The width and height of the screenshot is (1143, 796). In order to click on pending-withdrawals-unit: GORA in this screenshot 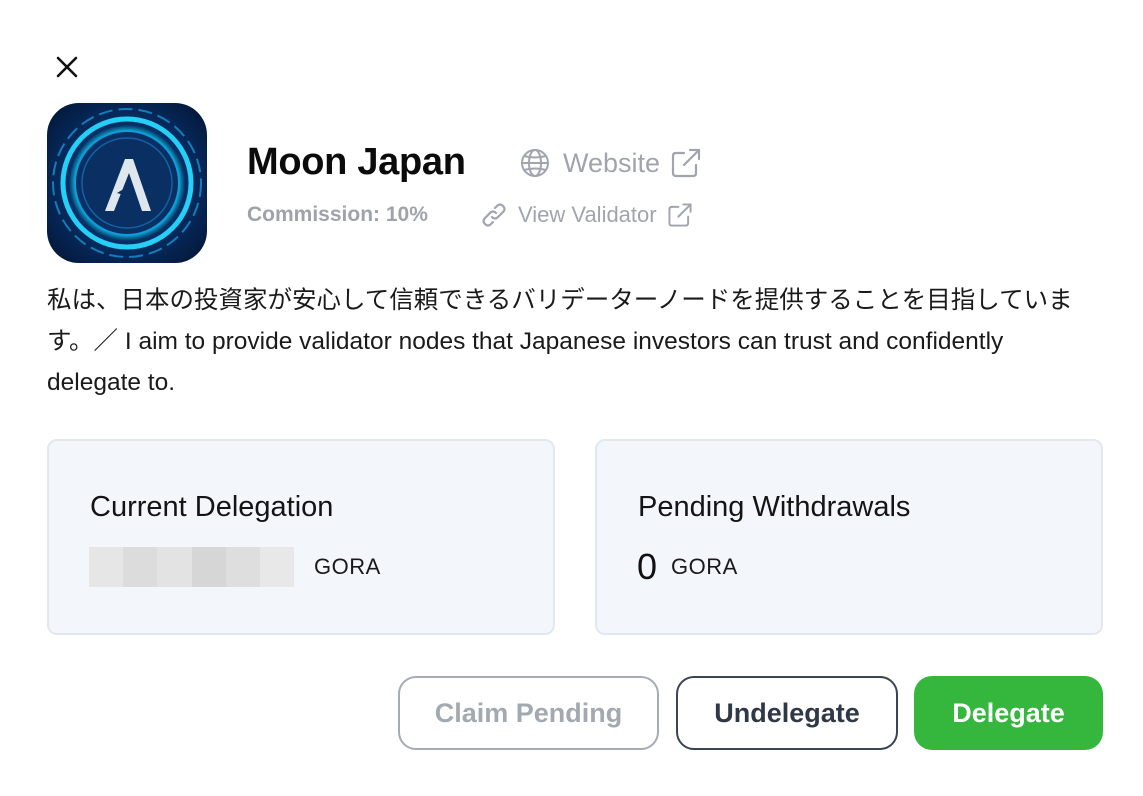, I will do `click(704, 566)`.